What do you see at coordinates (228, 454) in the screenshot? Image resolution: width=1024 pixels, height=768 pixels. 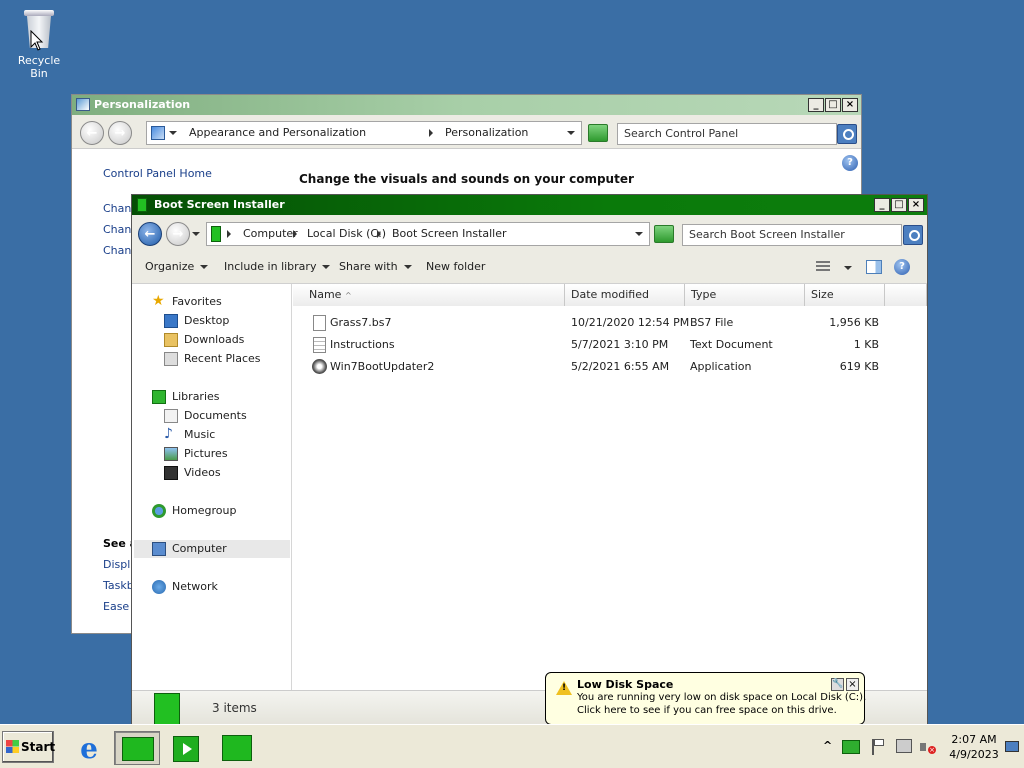 I see `nav-pictures: Pictures` at bounding box center [228, 454].